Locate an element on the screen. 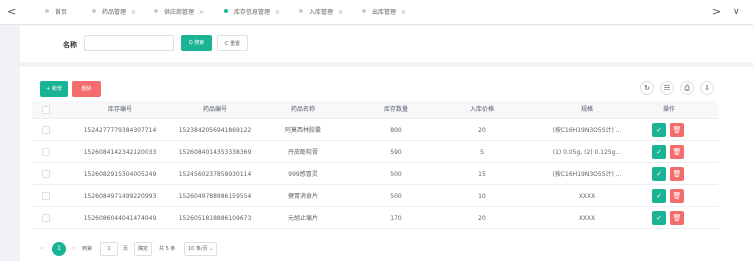  table-header: 库存编号 药品编号 药品名称 库存数量 入库价格 规格 操作 is located at coordinates (375, 110).